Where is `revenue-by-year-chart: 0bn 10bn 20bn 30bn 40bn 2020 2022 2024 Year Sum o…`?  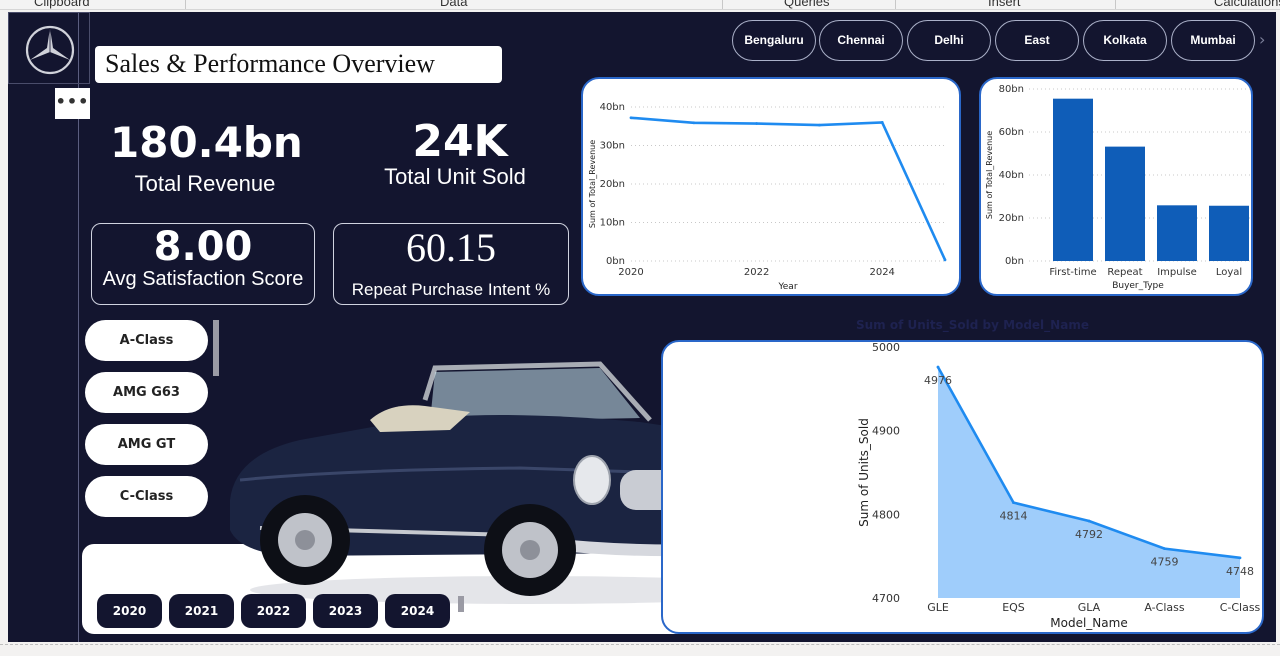
revenue-by-year-chart: 0bn 10bn 20bn 30bn 40bn 2020 2022 2024 Year Sum o… is located at coordinates (767, 197).